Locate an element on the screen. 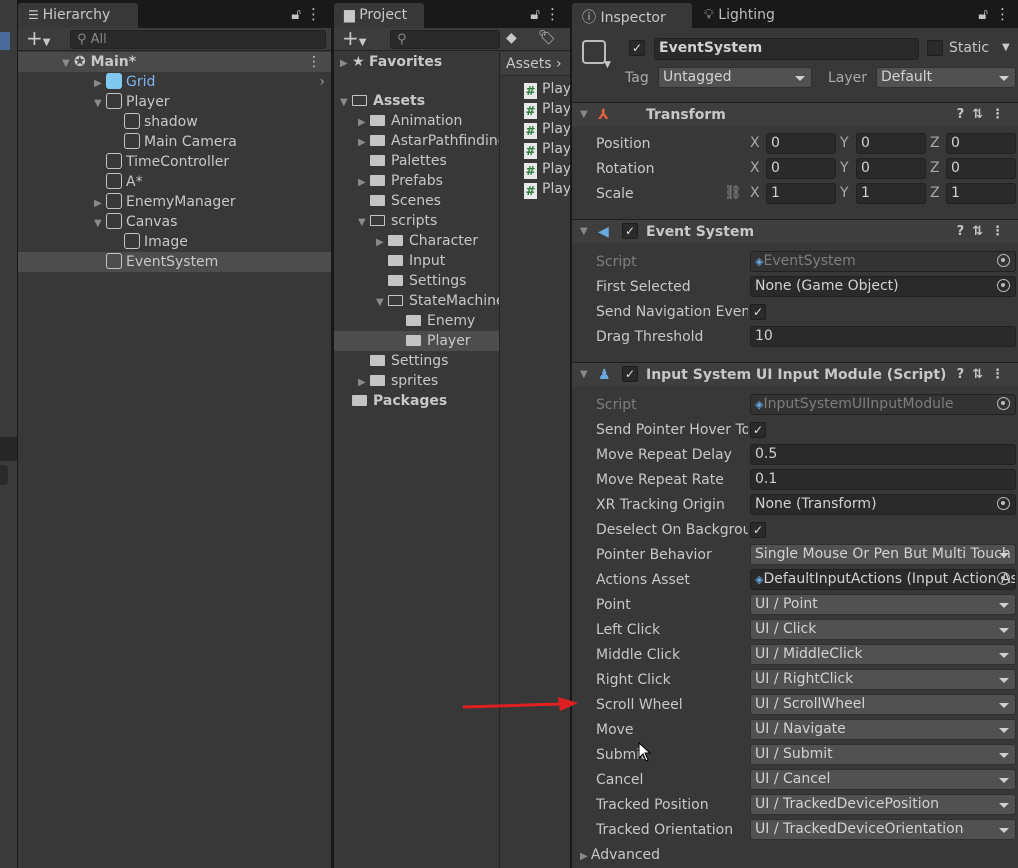  gameobject-icon is located at coordinates (594, 52).